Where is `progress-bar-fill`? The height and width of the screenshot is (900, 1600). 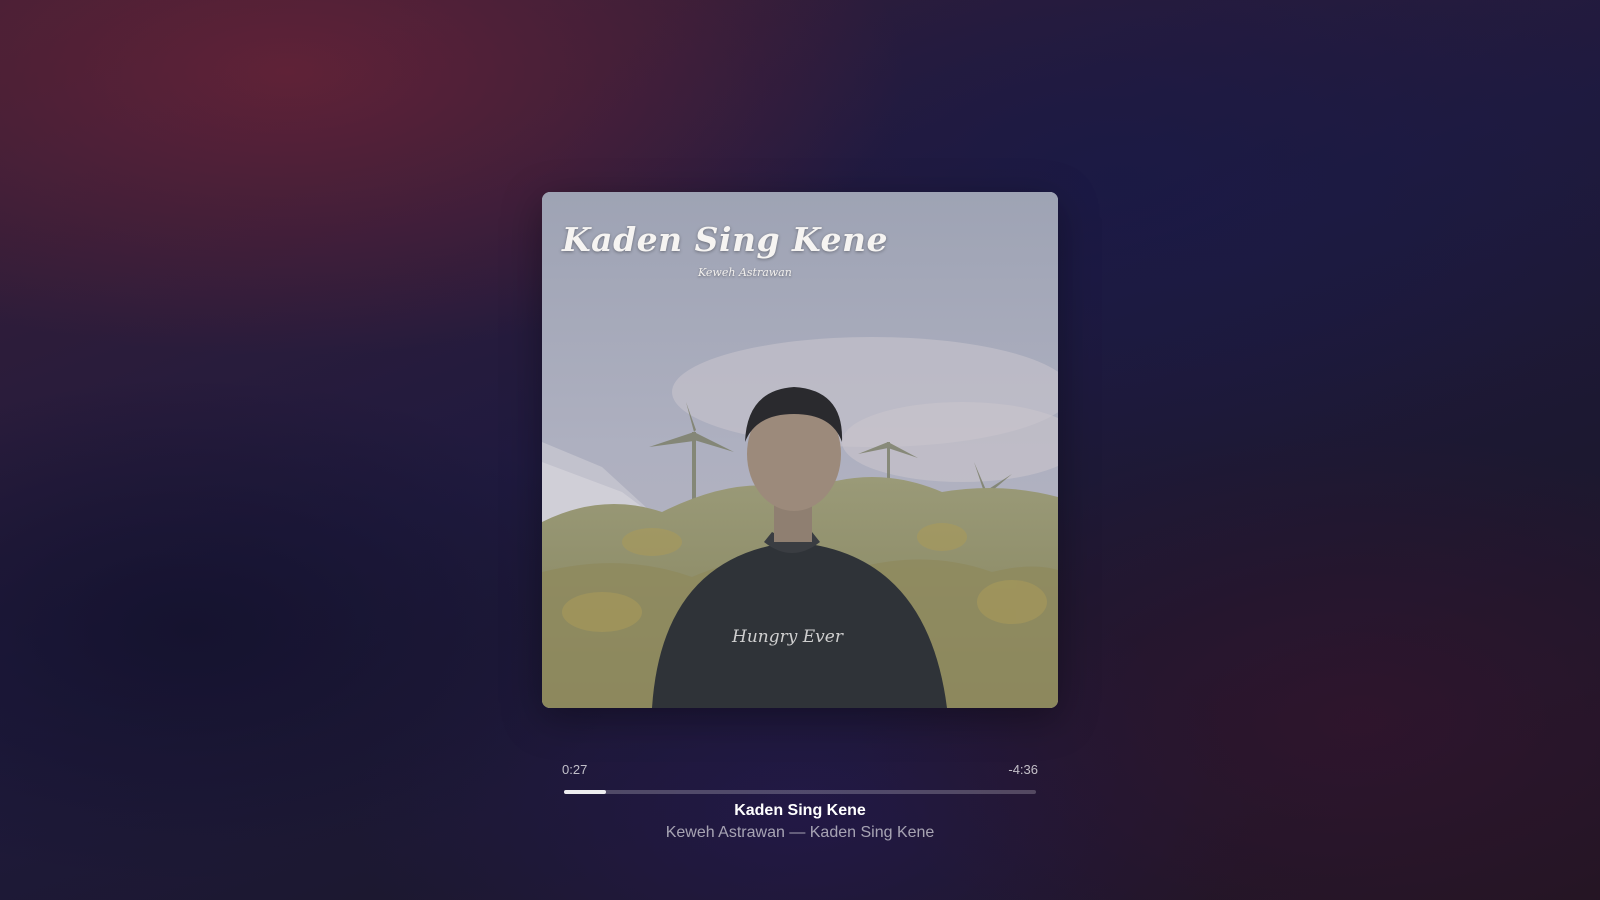
progress-bar-fill is located at coordinates (585, 792).